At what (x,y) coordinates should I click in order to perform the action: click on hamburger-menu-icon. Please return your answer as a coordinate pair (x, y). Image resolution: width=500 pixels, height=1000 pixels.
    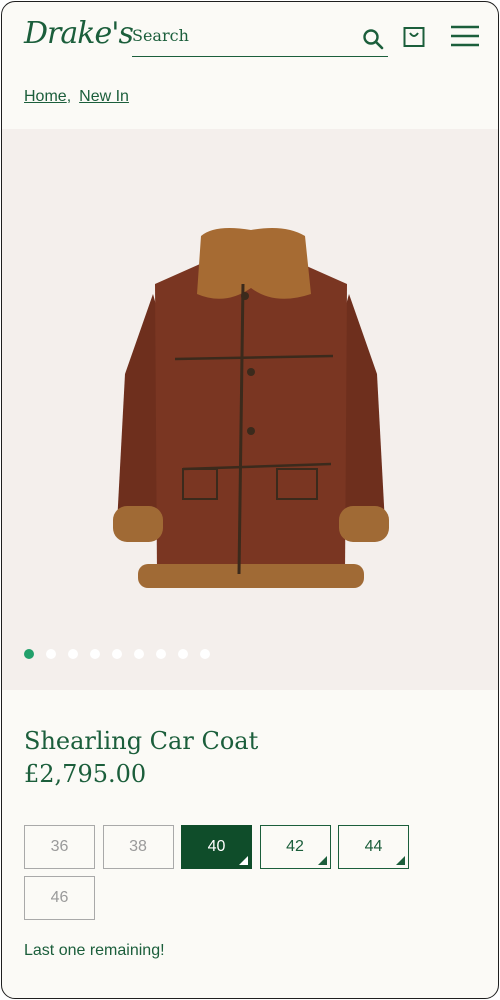
    Looking at the image, I should click on (465, 36).